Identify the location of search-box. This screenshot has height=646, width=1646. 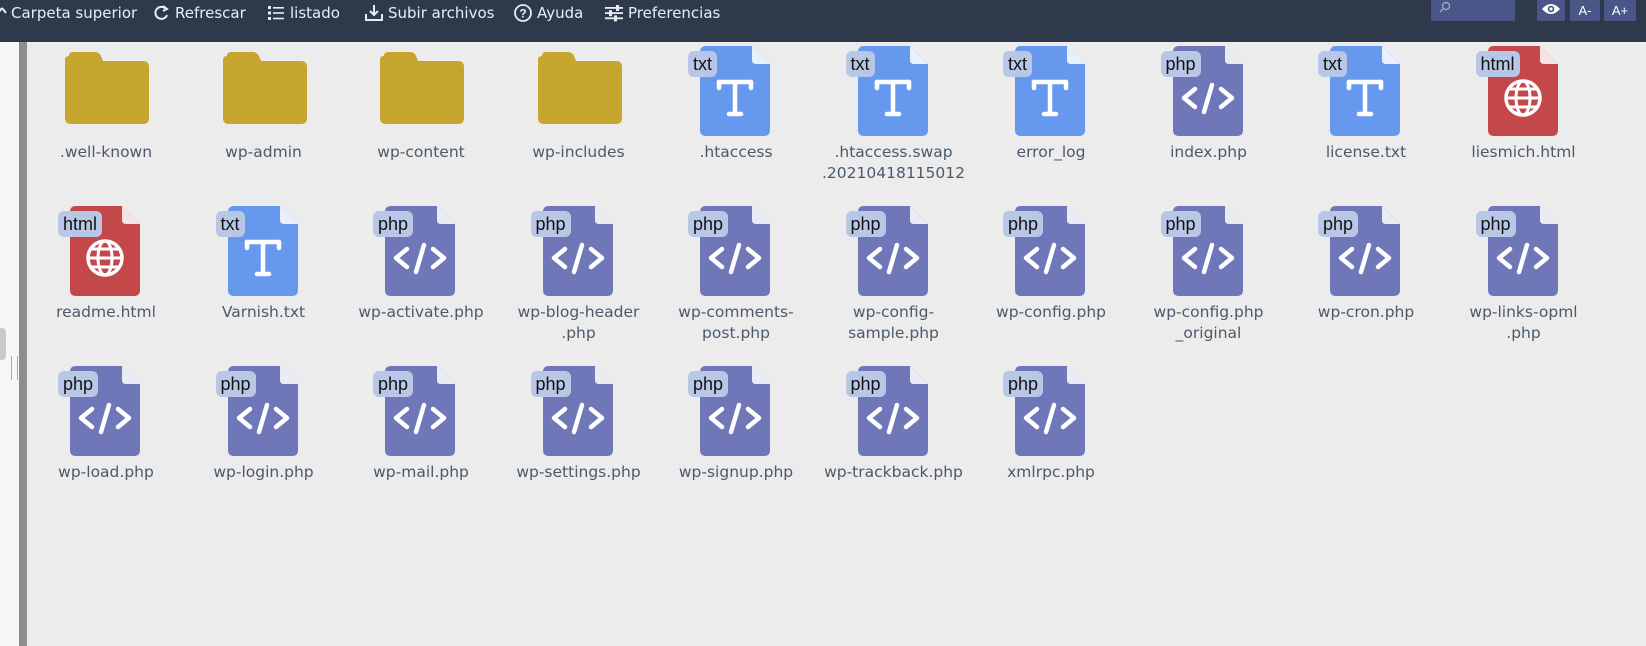
(1473, 11).